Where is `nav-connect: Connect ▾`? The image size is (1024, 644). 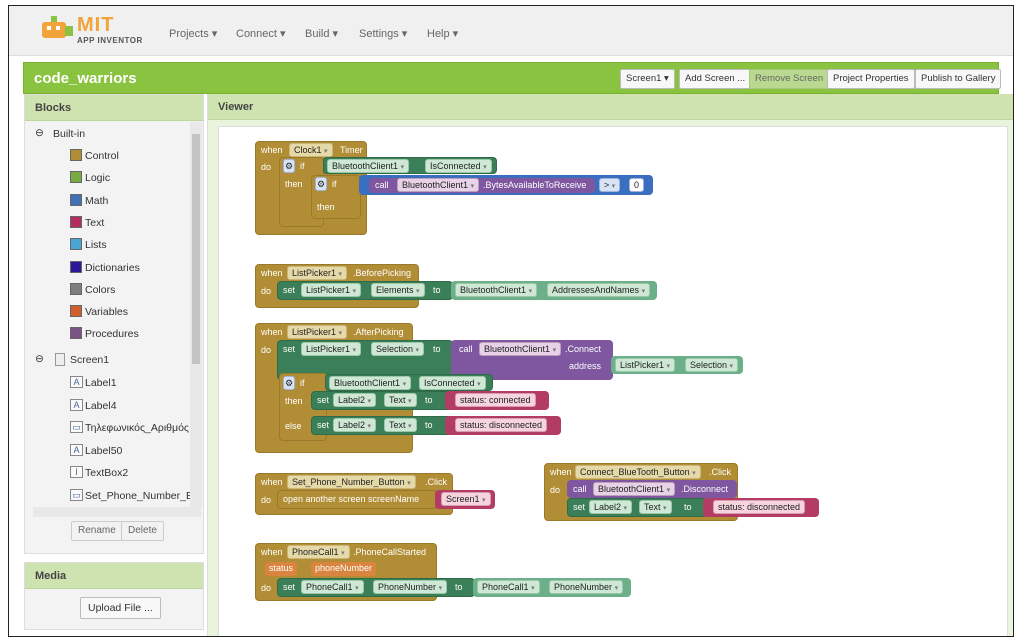 nav-connect: Connect ▾ is located at coordinates (261, 33).